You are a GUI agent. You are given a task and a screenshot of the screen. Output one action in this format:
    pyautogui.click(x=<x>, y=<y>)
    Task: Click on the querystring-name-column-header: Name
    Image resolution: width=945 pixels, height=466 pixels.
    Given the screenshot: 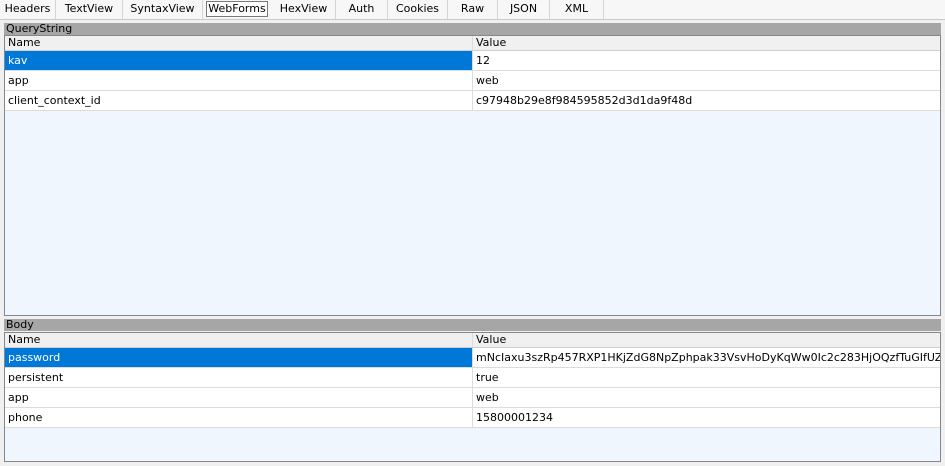 What is the action you would take?
    pyautogui.click(x=239, y=43)
    